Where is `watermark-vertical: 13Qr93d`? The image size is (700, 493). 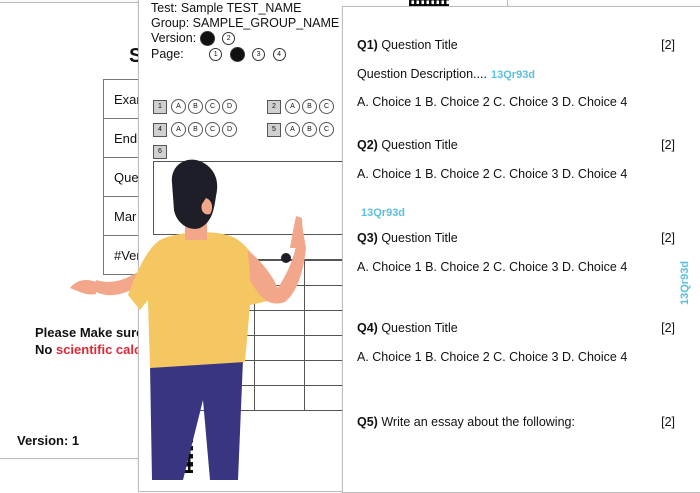
watermark-vertical: 13Qr93d is located at coordinates (685, 282).